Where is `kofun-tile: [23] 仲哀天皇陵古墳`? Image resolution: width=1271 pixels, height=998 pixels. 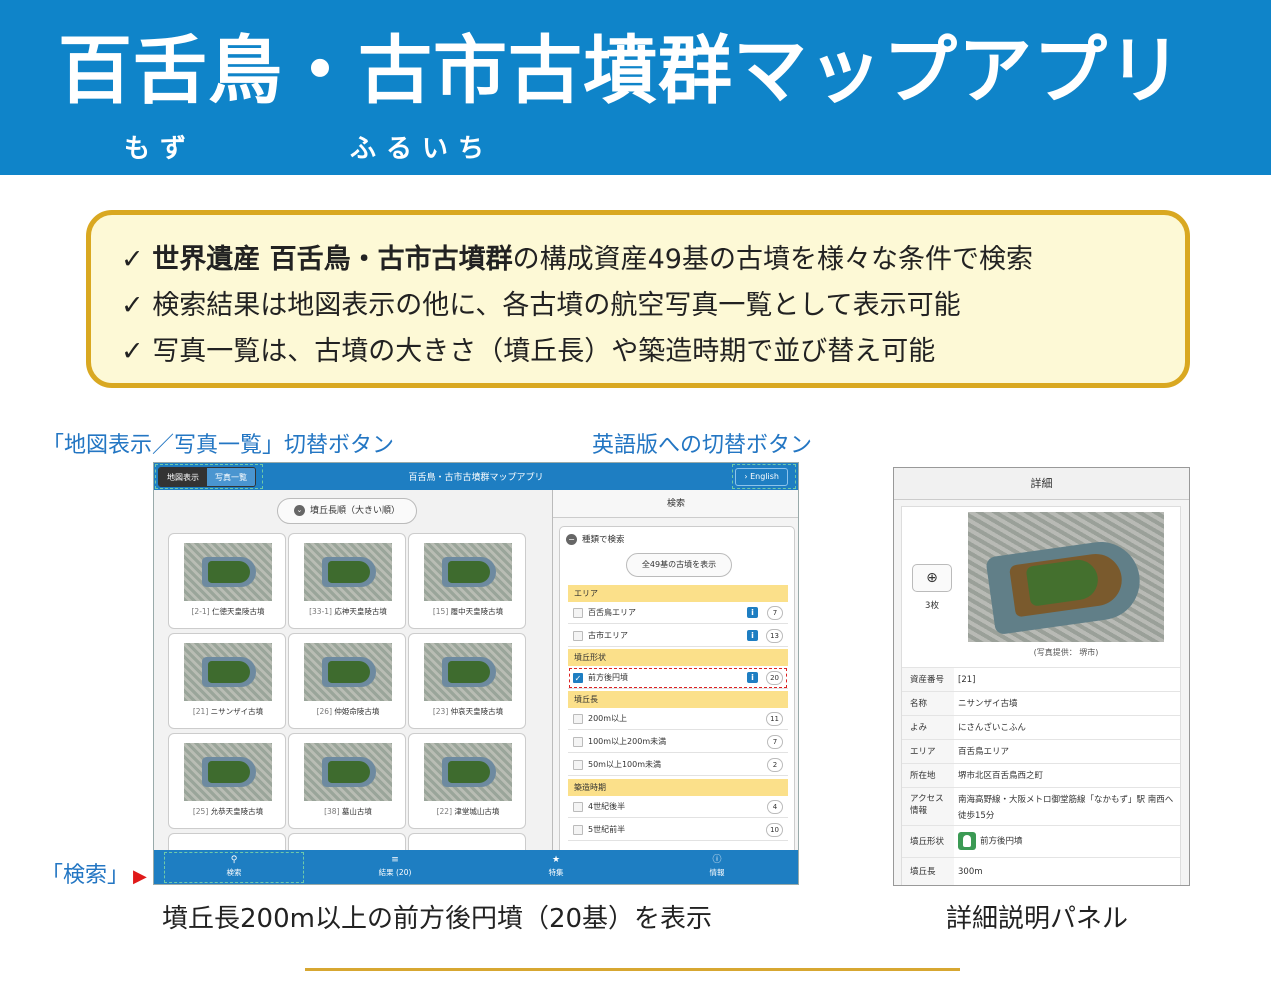
kofun-tile: [23] 仲哀天皇陵古墳 is located at coordinates (467, 681).